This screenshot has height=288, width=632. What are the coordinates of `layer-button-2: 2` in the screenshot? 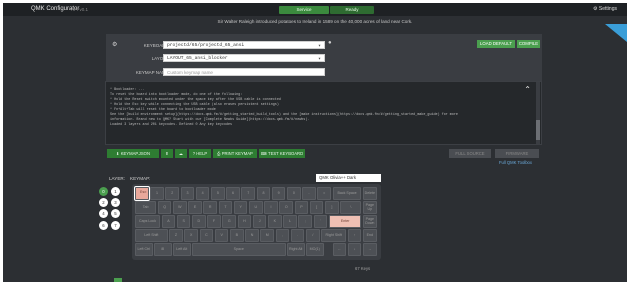 It's located at (103, 202).